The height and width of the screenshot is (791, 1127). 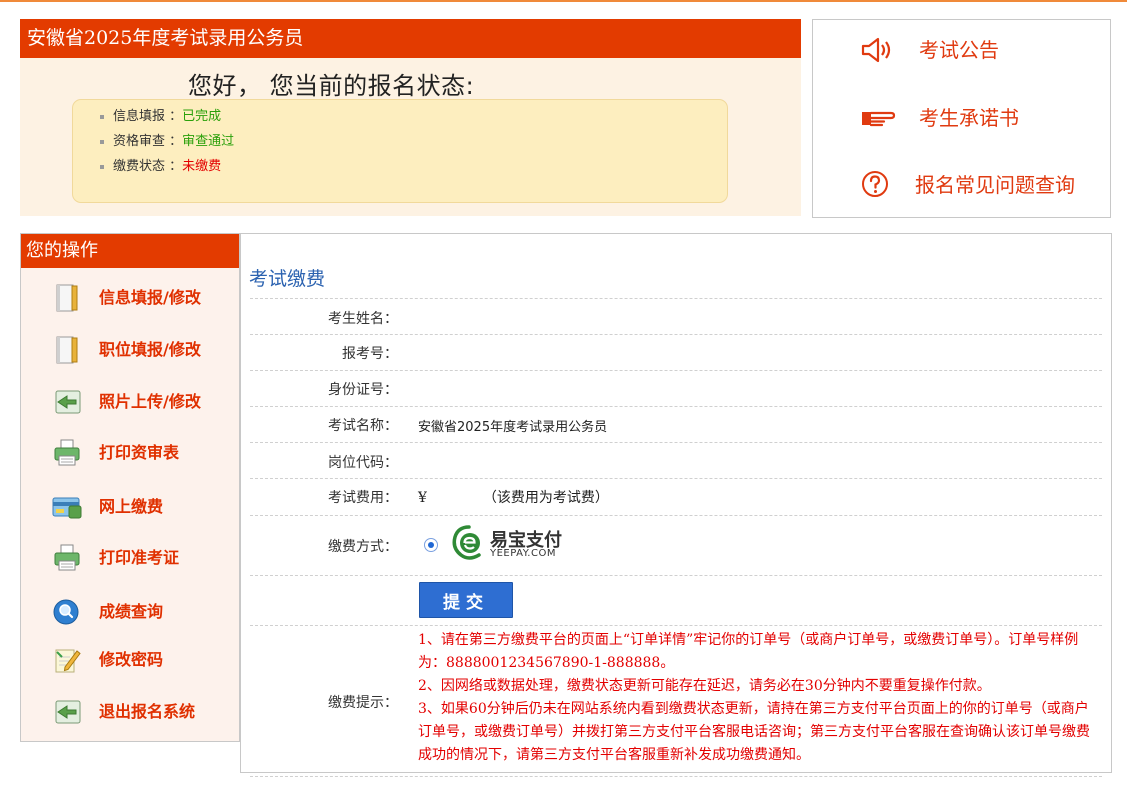 What do you see at coordinates (676, 545) in the screenshot?
I see `form-row-payment-method: 缴费方式： 易宝支付 YEEPAY.COM` at bounding box center [676, 545].